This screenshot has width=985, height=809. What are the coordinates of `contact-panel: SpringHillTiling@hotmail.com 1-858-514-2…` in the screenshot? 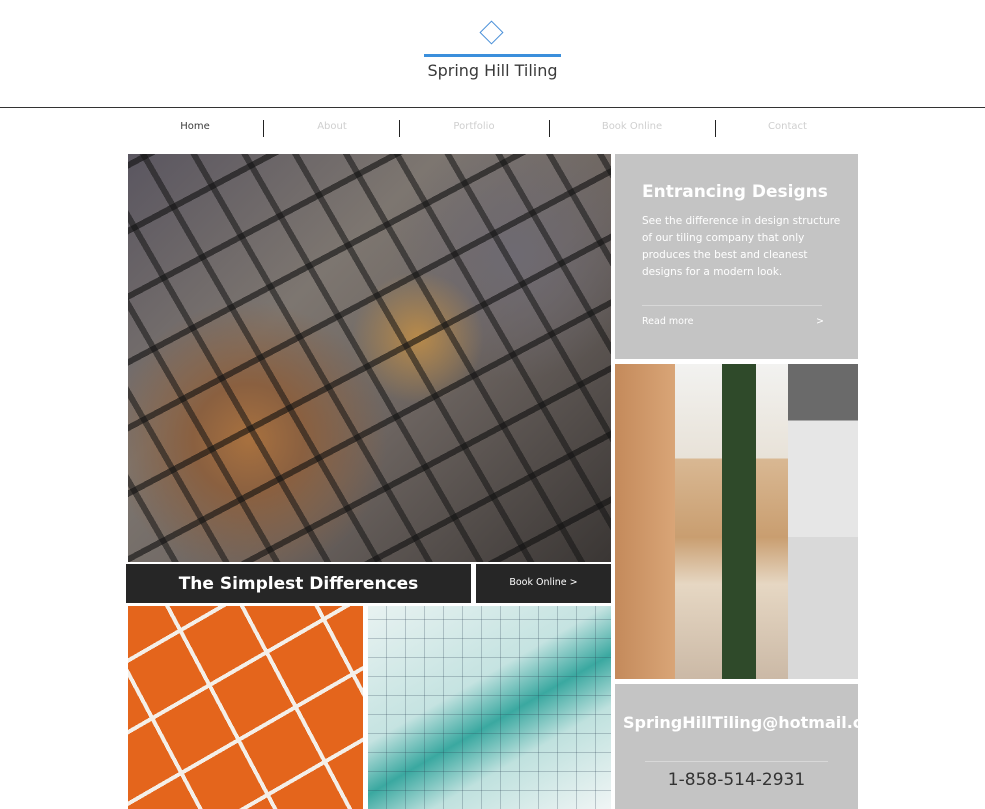 It's located at (752, 746).